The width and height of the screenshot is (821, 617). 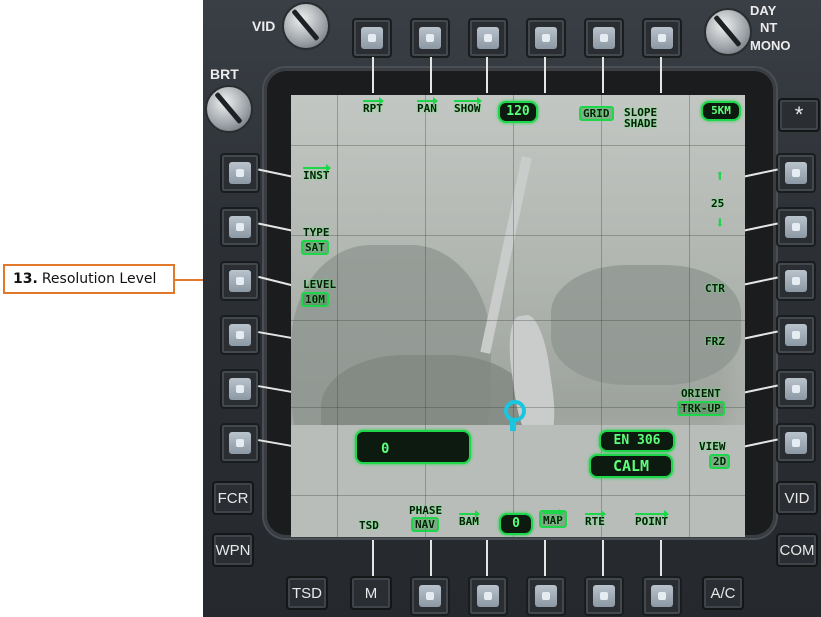 What do you see at coordinates (488, 38) in the screenshot?
I see `top-button-t3` at bounding box center [488, 38].